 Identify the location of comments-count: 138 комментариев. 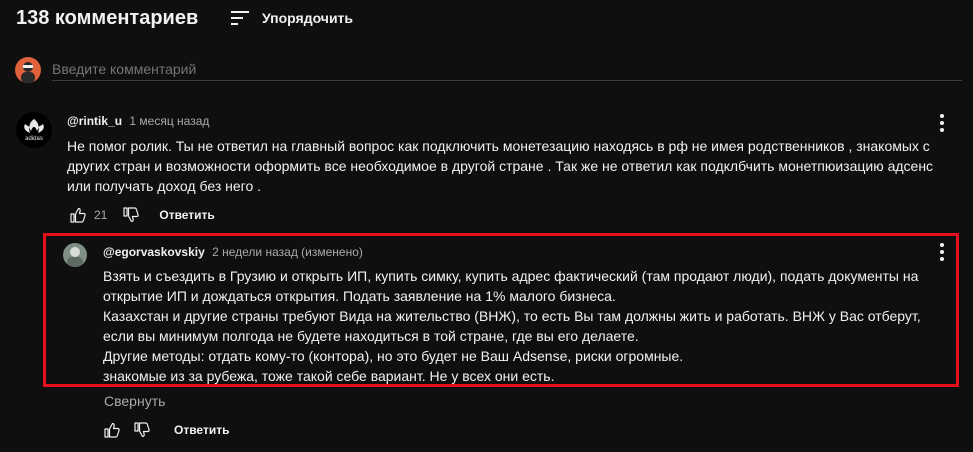
(107, 18).